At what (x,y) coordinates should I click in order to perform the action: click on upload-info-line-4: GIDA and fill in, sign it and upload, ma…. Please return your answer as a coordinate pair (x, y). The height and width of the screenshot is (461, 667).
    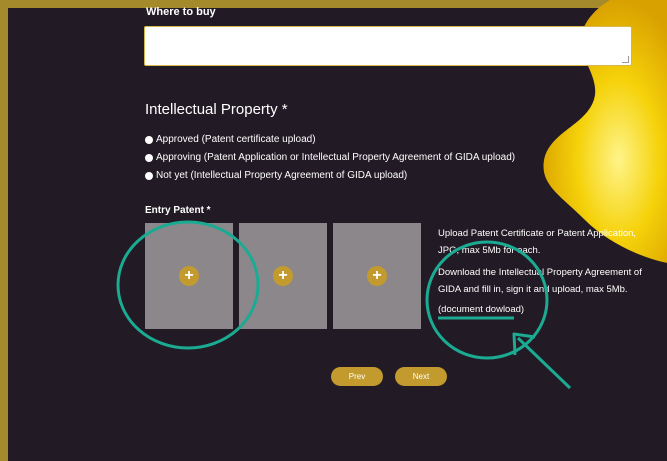
    Looking at the image, I should click on (533, 289).